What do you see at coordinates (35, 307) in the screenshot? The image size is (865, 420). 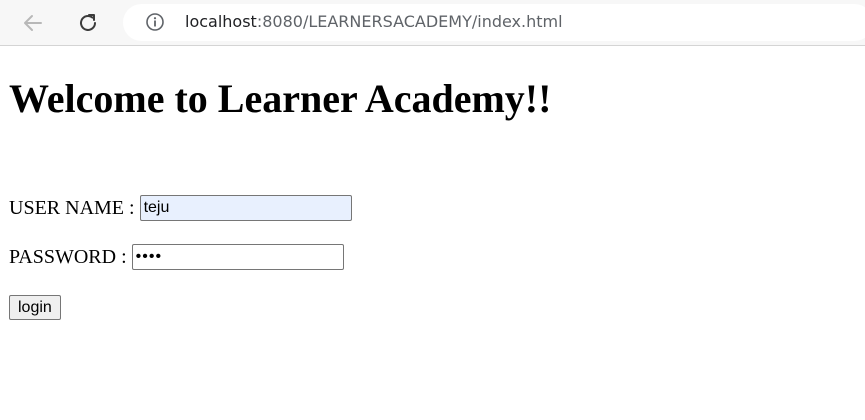 I see `login-button: login` at bounding box center [35, 307].